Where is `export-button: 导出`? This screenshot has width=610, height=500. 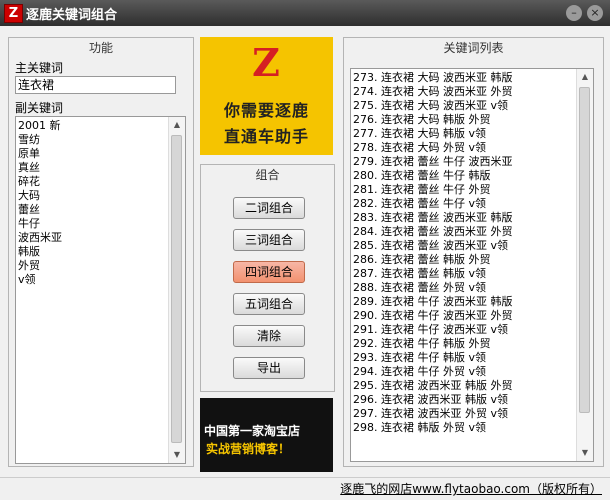 export-button: 导出 is located at coordinates (269, 368).